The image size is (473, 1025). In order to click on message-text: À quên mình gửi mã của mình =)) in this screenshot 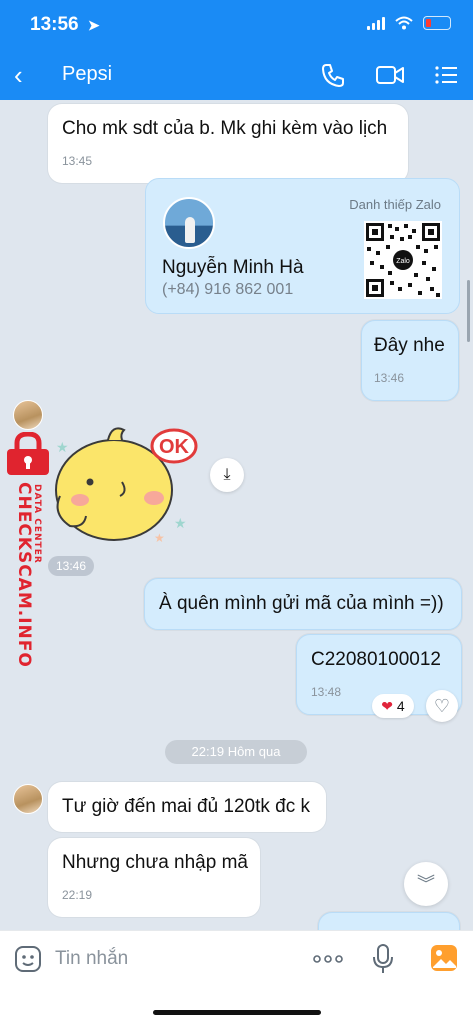, I will do `click(301, 603)`.